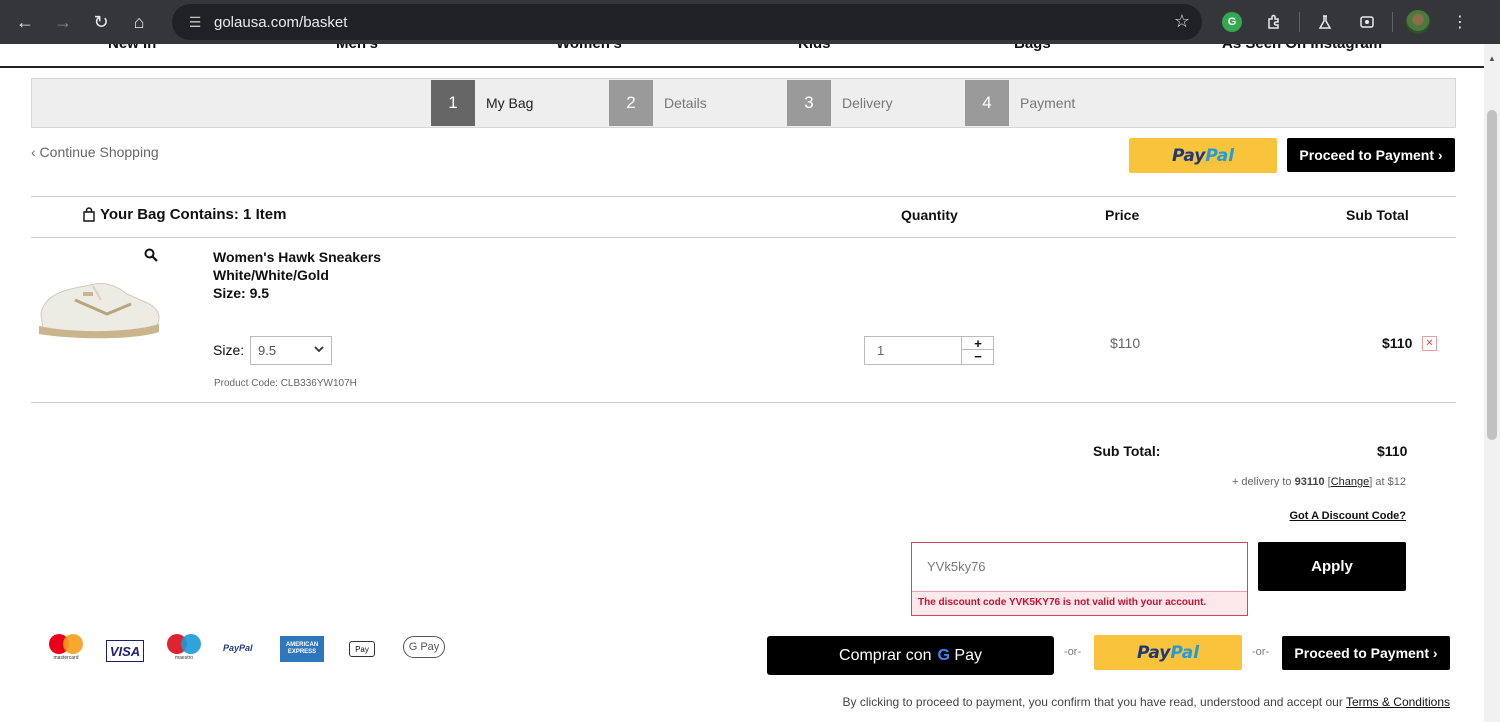 The image size is (1500, 722). What do you see at coordinates (943, 655) in the screenshot?
I see `google-g-icon: G` at bounding box center [943, 655].